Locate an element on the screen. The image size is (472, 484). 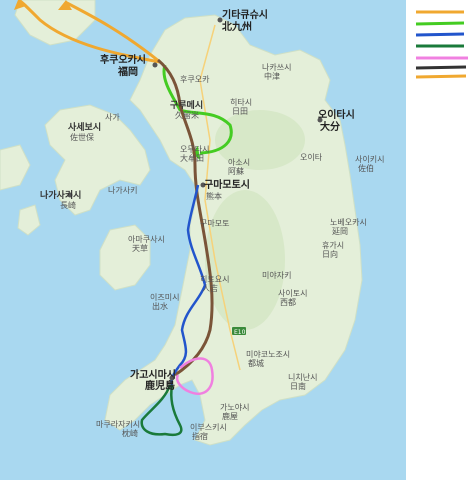
izumi-label: 이즈미시 is located at coordinates (164, 297).